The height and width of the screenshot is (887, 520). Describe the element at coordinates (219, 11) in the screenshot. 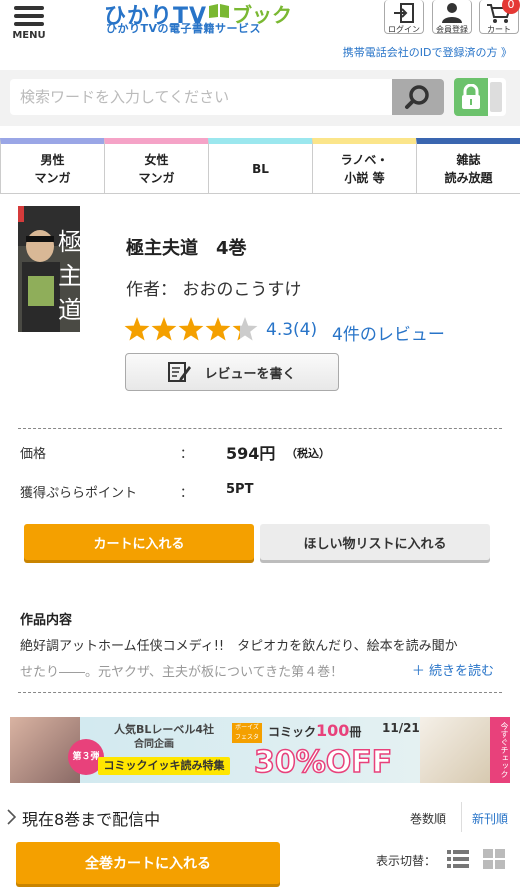

I see `book-icon` at that location.